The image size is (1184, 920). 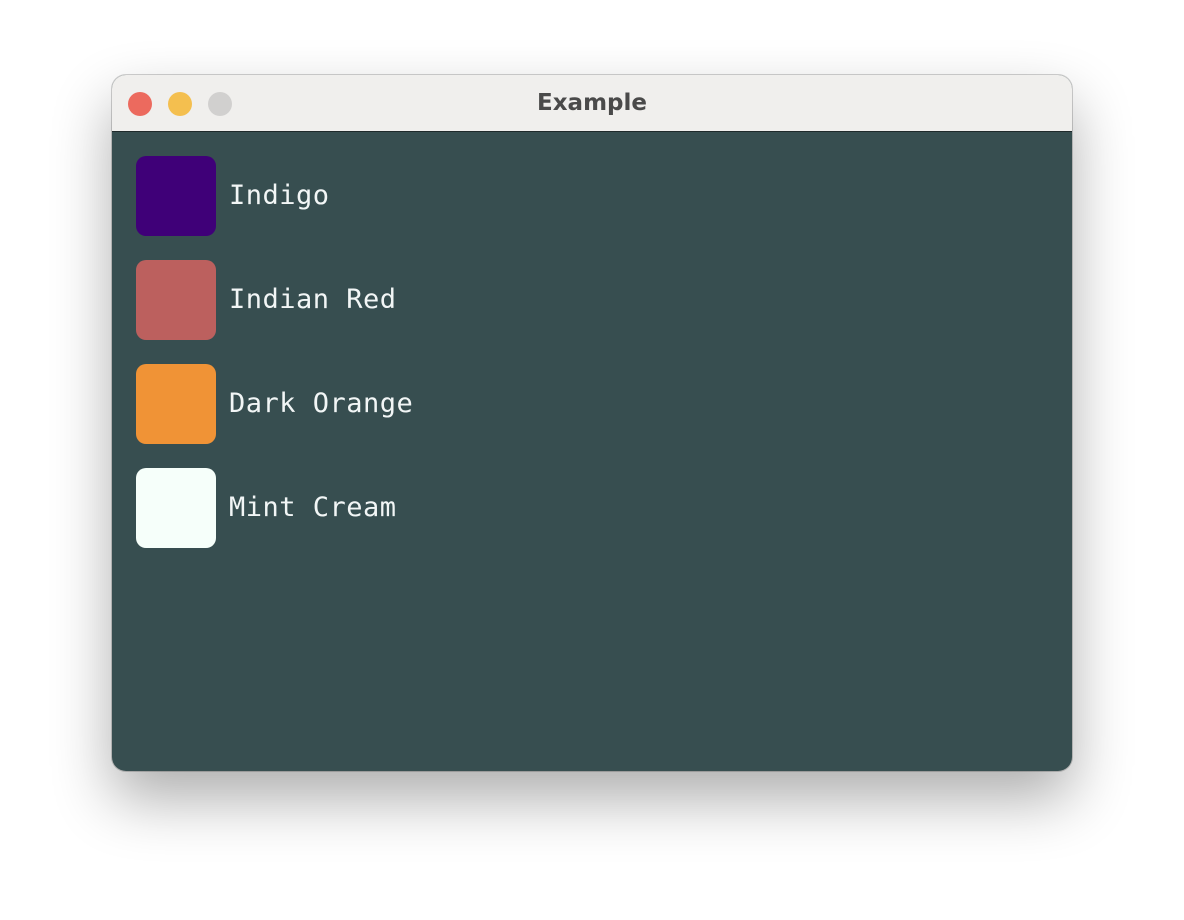 I want to click on color-row-dark-orange: Dark Orange, so click(x=346, y=404).